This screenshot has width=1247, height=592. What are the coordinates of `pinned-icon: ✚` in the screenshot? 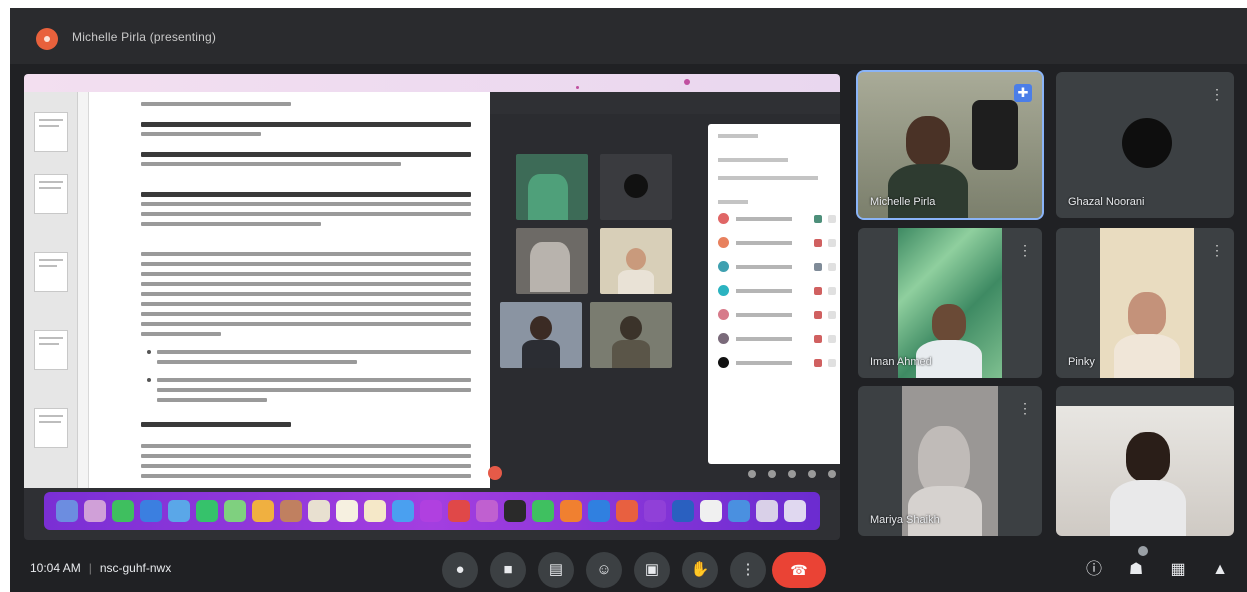 It's located at (1023, 93).